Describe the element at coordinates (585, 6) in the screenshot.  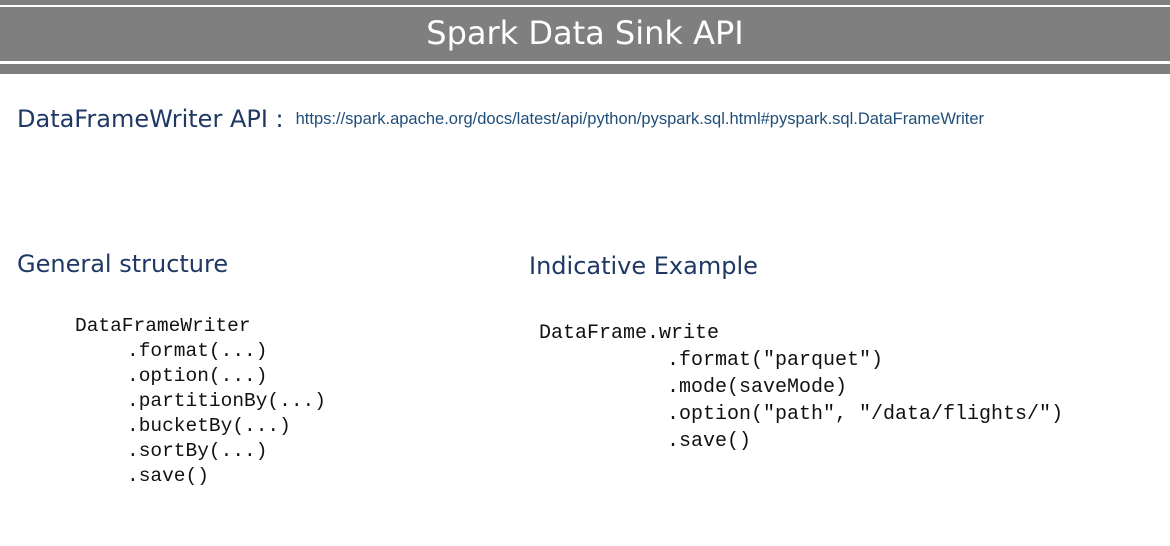
I see `title-divider-top` at that location.